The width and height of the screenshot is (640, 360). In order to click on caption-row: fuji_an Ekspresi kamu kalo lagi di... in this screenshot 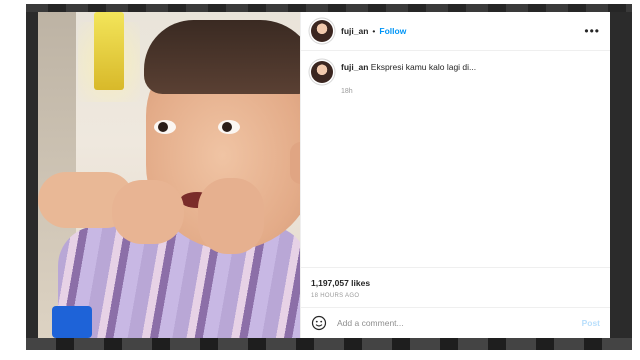, I will do `click(455, 67)`.